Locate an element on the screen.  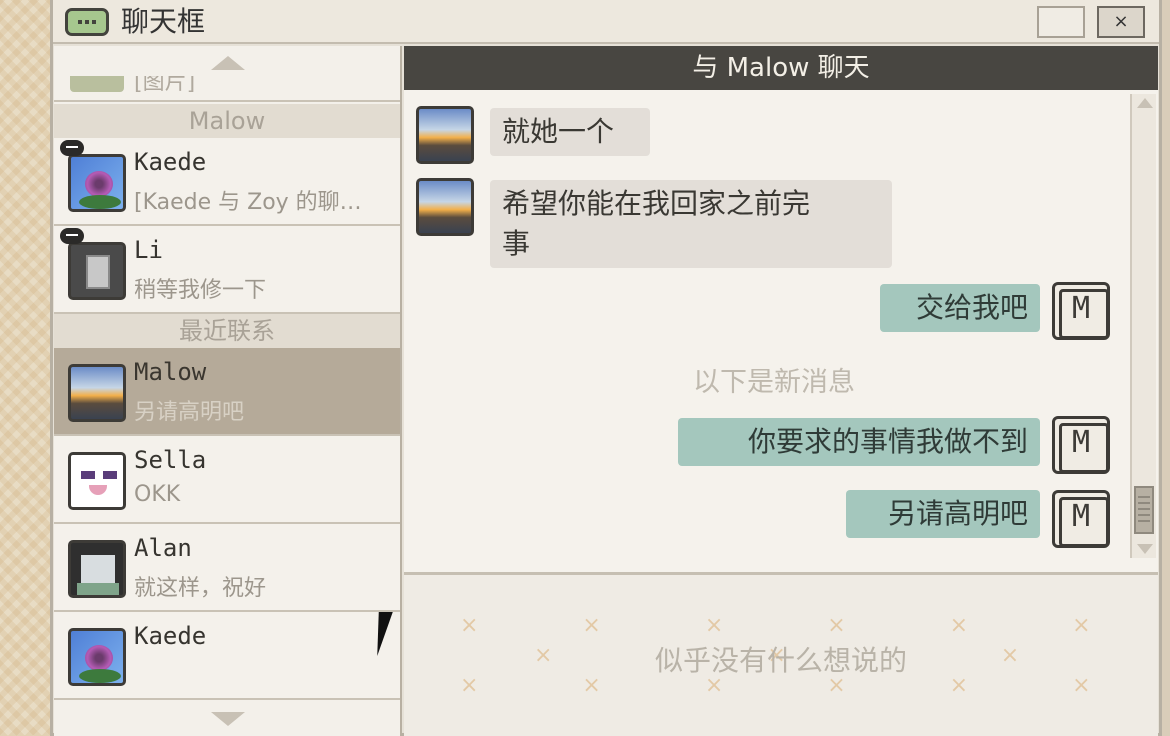
scroll-down-button is located at coordinates (227, 713).